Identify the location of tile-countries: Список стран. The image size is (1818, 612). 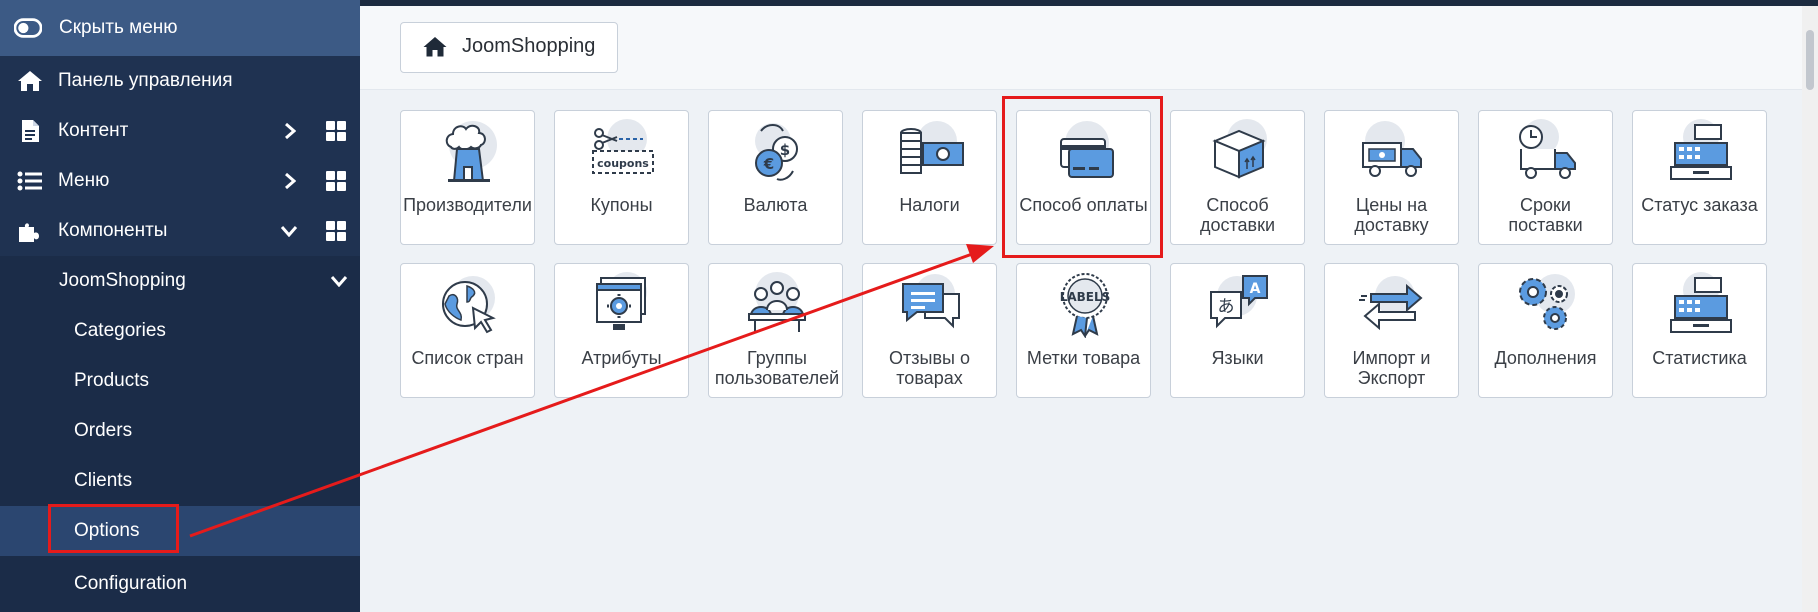
(467, 330).